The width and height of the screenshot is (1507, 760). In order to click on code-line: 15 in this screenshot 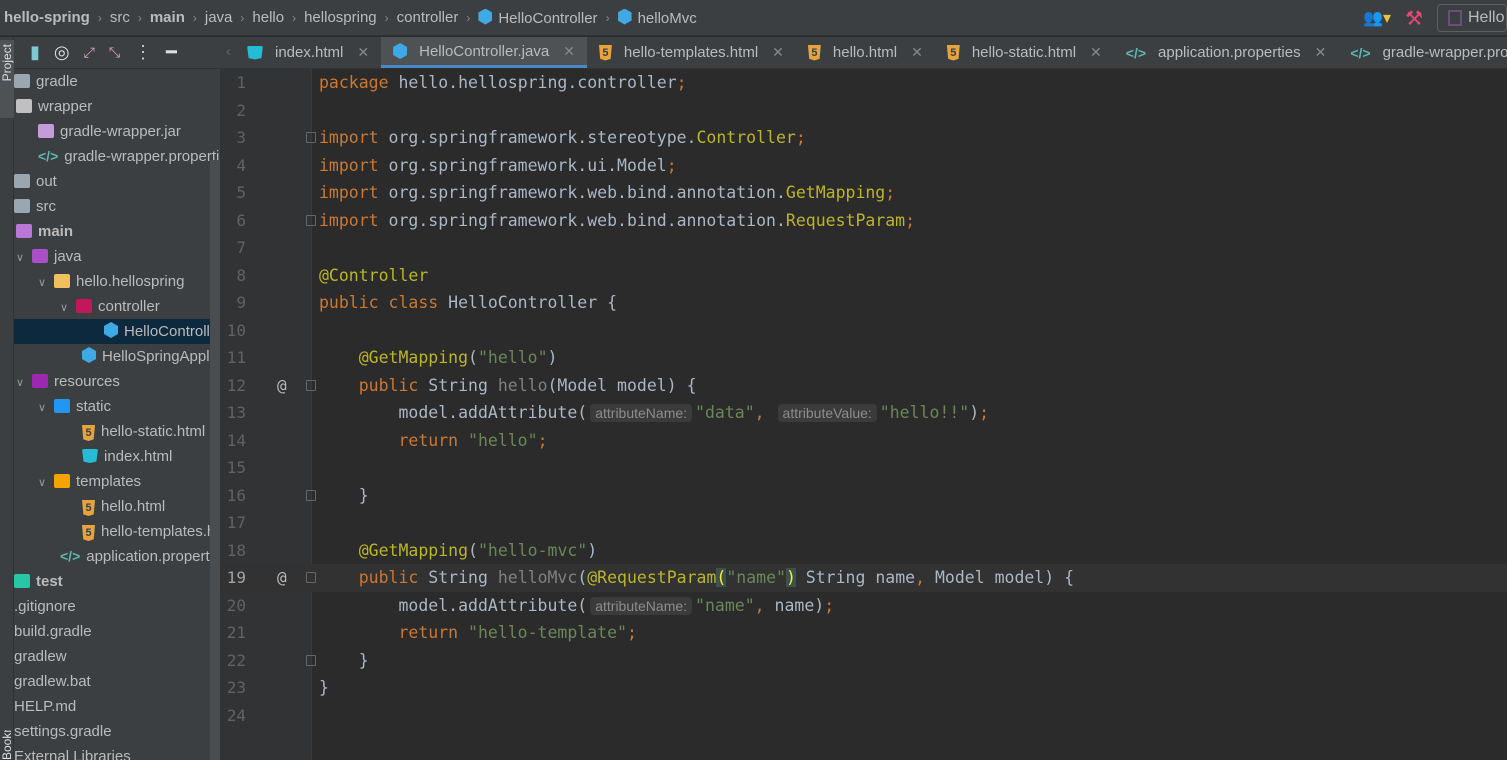, I will do `click(863, 468)`.